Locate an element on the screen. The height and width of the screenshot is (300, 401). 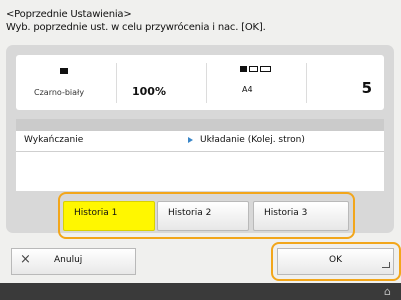
paper-size-label: A4 is located at coordinates (247, 89).